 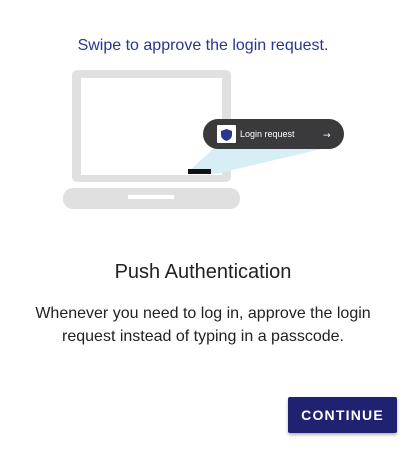 What do you see at coordinates (199, 171) in the screenshot?
I see `screen-bar` at bounding box center [199, 171].